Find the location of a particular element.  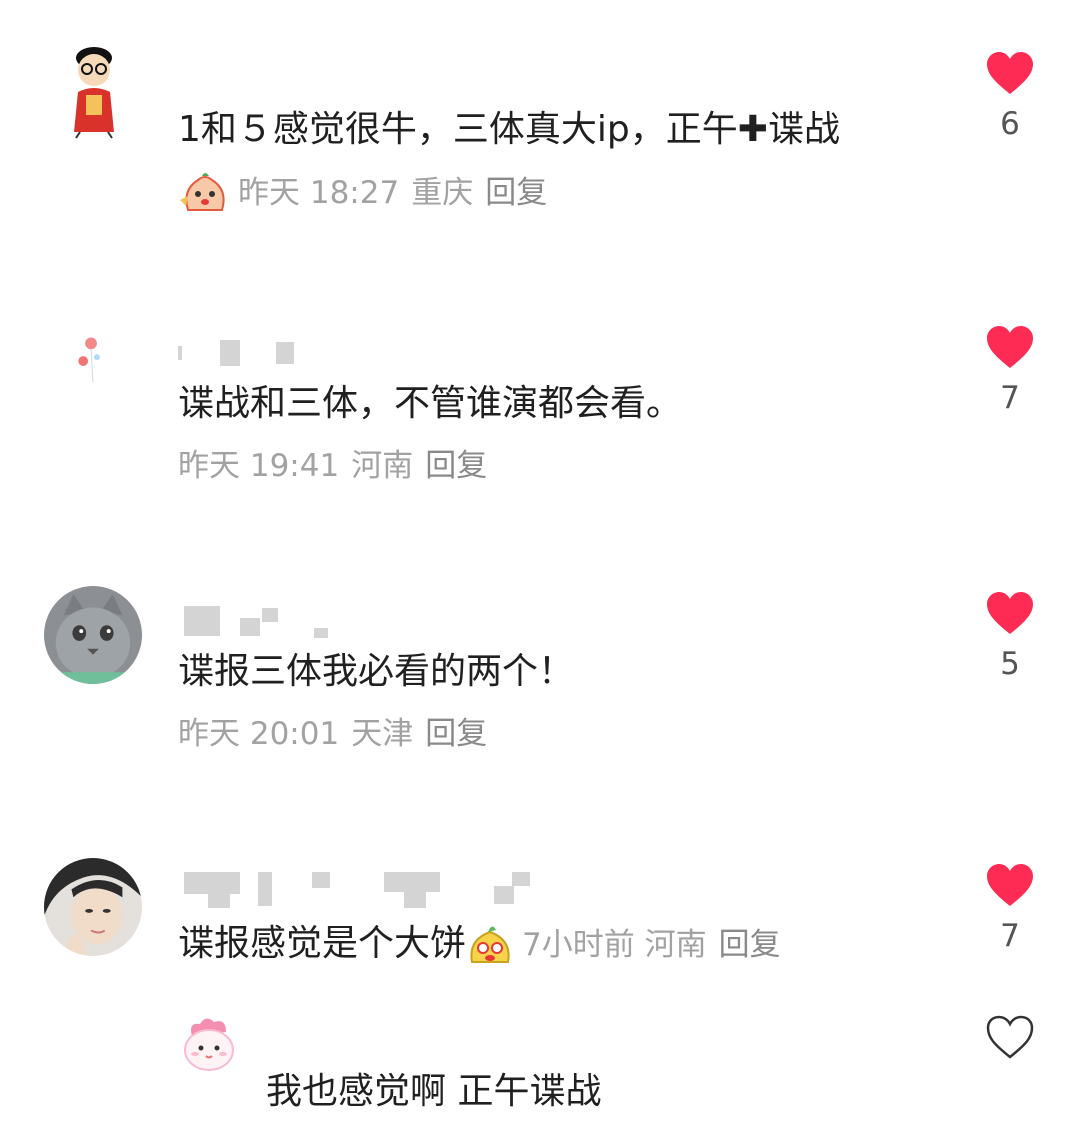

comment-region: 天津 is located at coordinates (382, 734).